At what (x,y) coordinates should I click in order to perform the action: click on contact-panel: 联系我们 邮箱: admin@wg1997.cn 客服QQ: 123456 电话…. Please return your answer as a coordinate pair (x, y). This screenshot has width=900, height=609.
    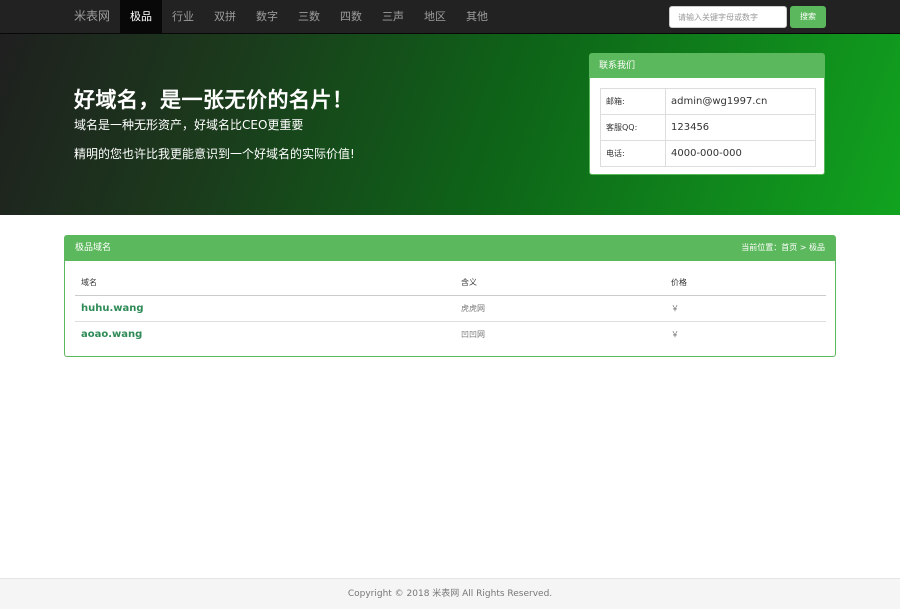
    Looking at the image, I should click on (707, 114).